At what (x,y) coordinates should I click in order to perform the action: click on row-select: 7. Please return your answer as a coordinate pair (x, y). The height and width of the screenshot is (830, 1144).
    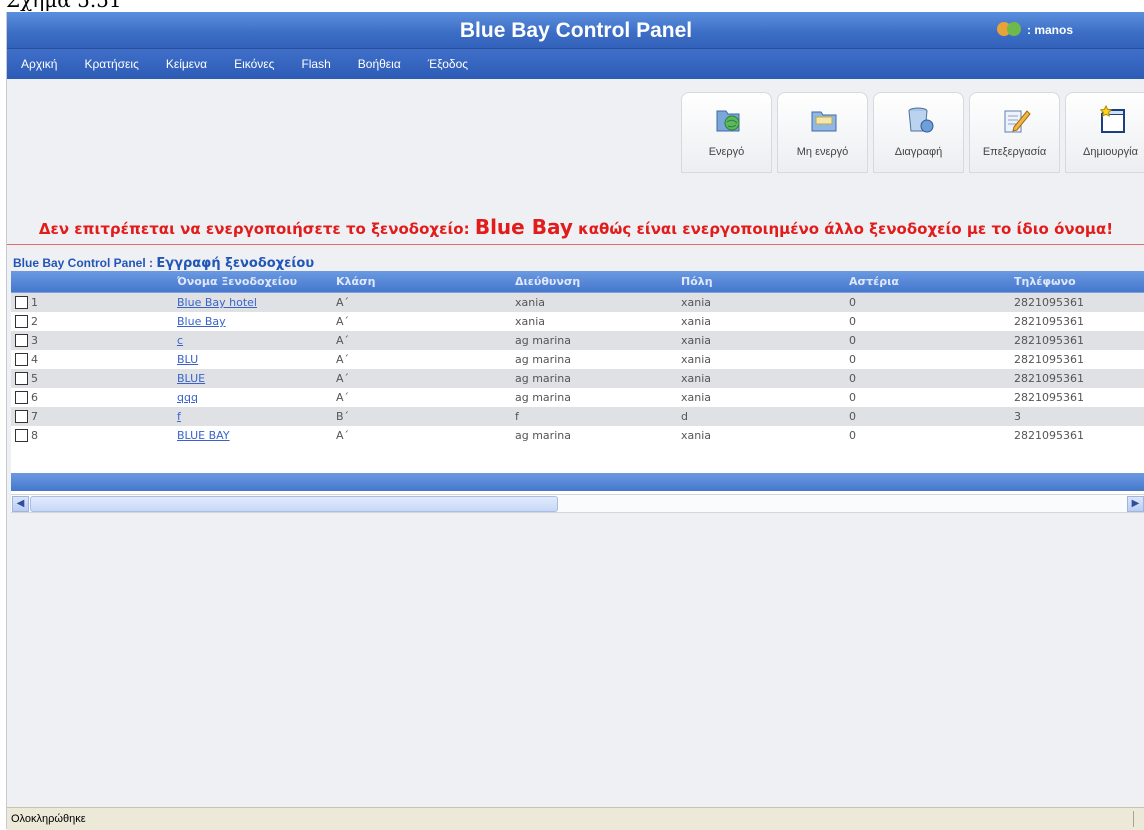
    Looking at the image, I should click on (92, 416).